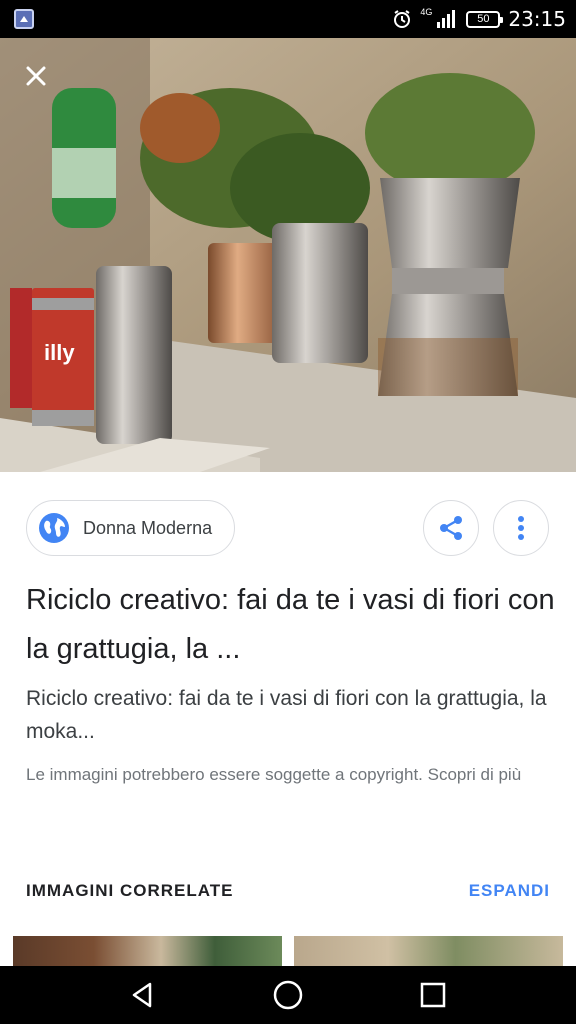  I want to click on share-icon, so click(451, 528).